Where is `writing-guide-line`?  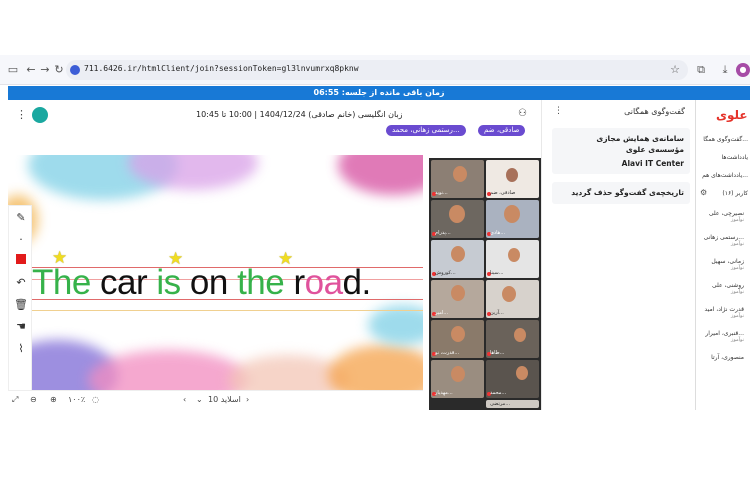 writing-guide-line is located at coordinates (215, 310).